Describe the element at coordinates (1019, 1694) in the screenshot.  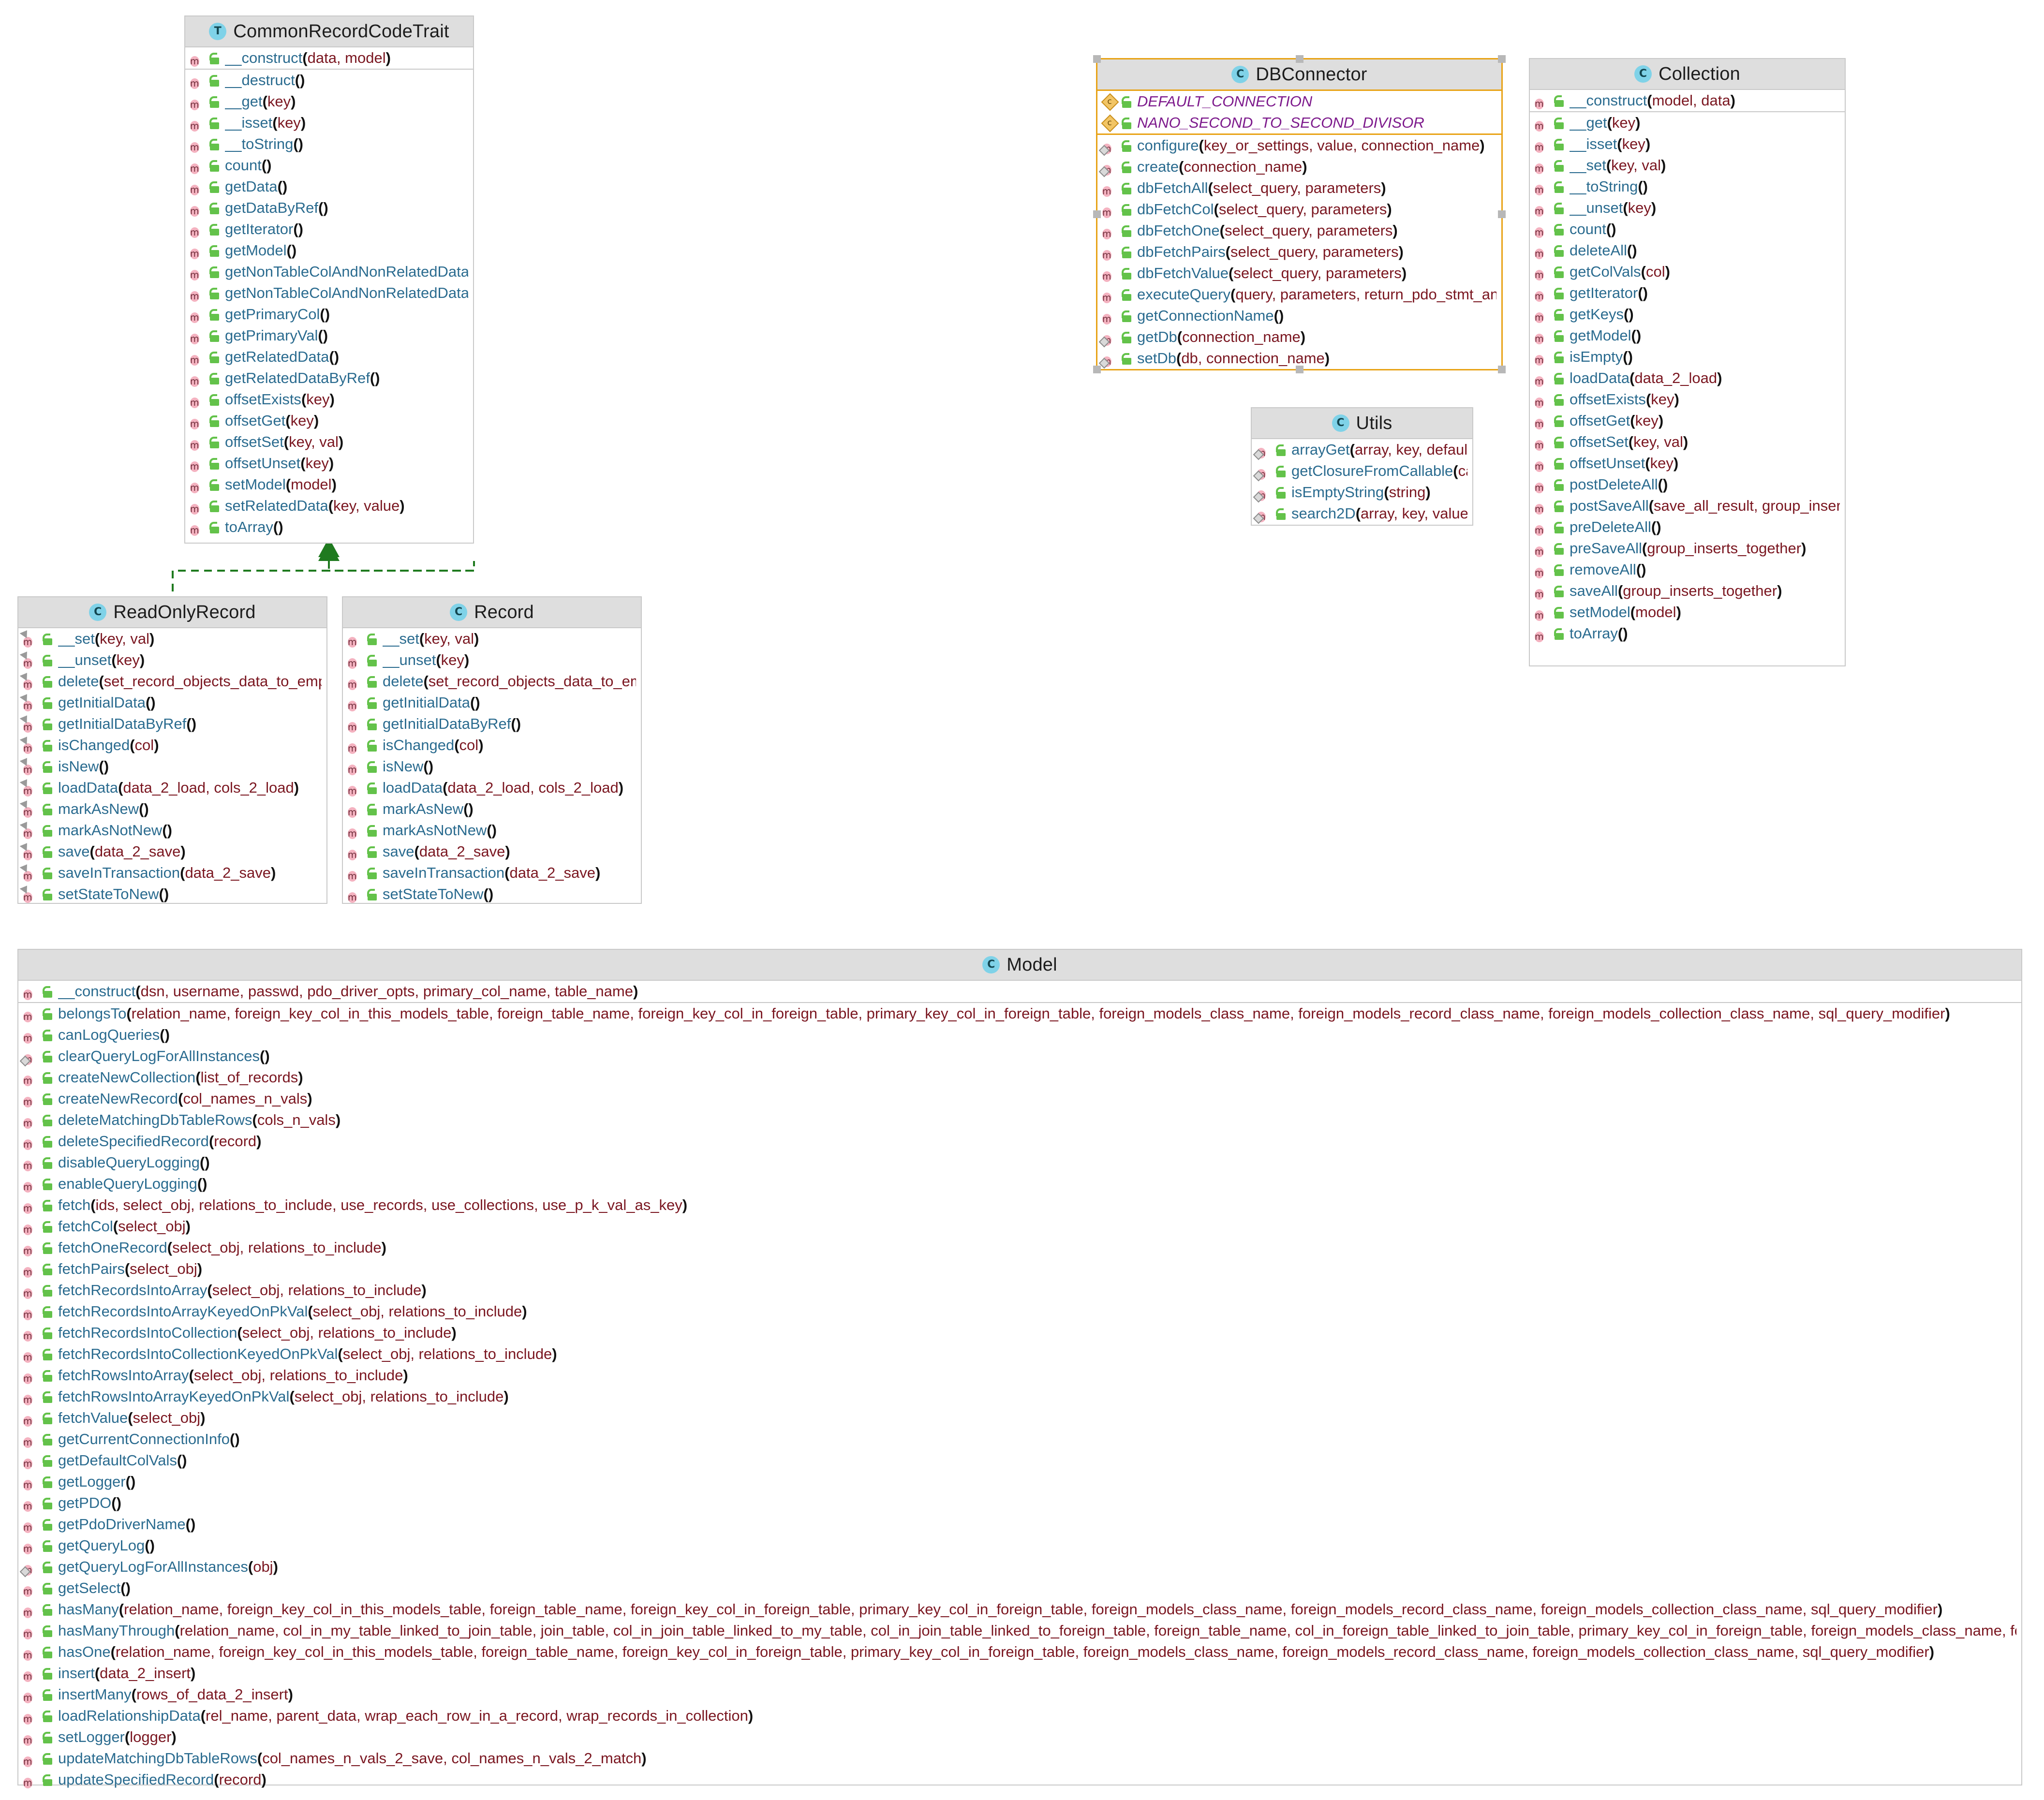
I see `member-row: m insertMany(rows_of_data_2_insert)` at that location.